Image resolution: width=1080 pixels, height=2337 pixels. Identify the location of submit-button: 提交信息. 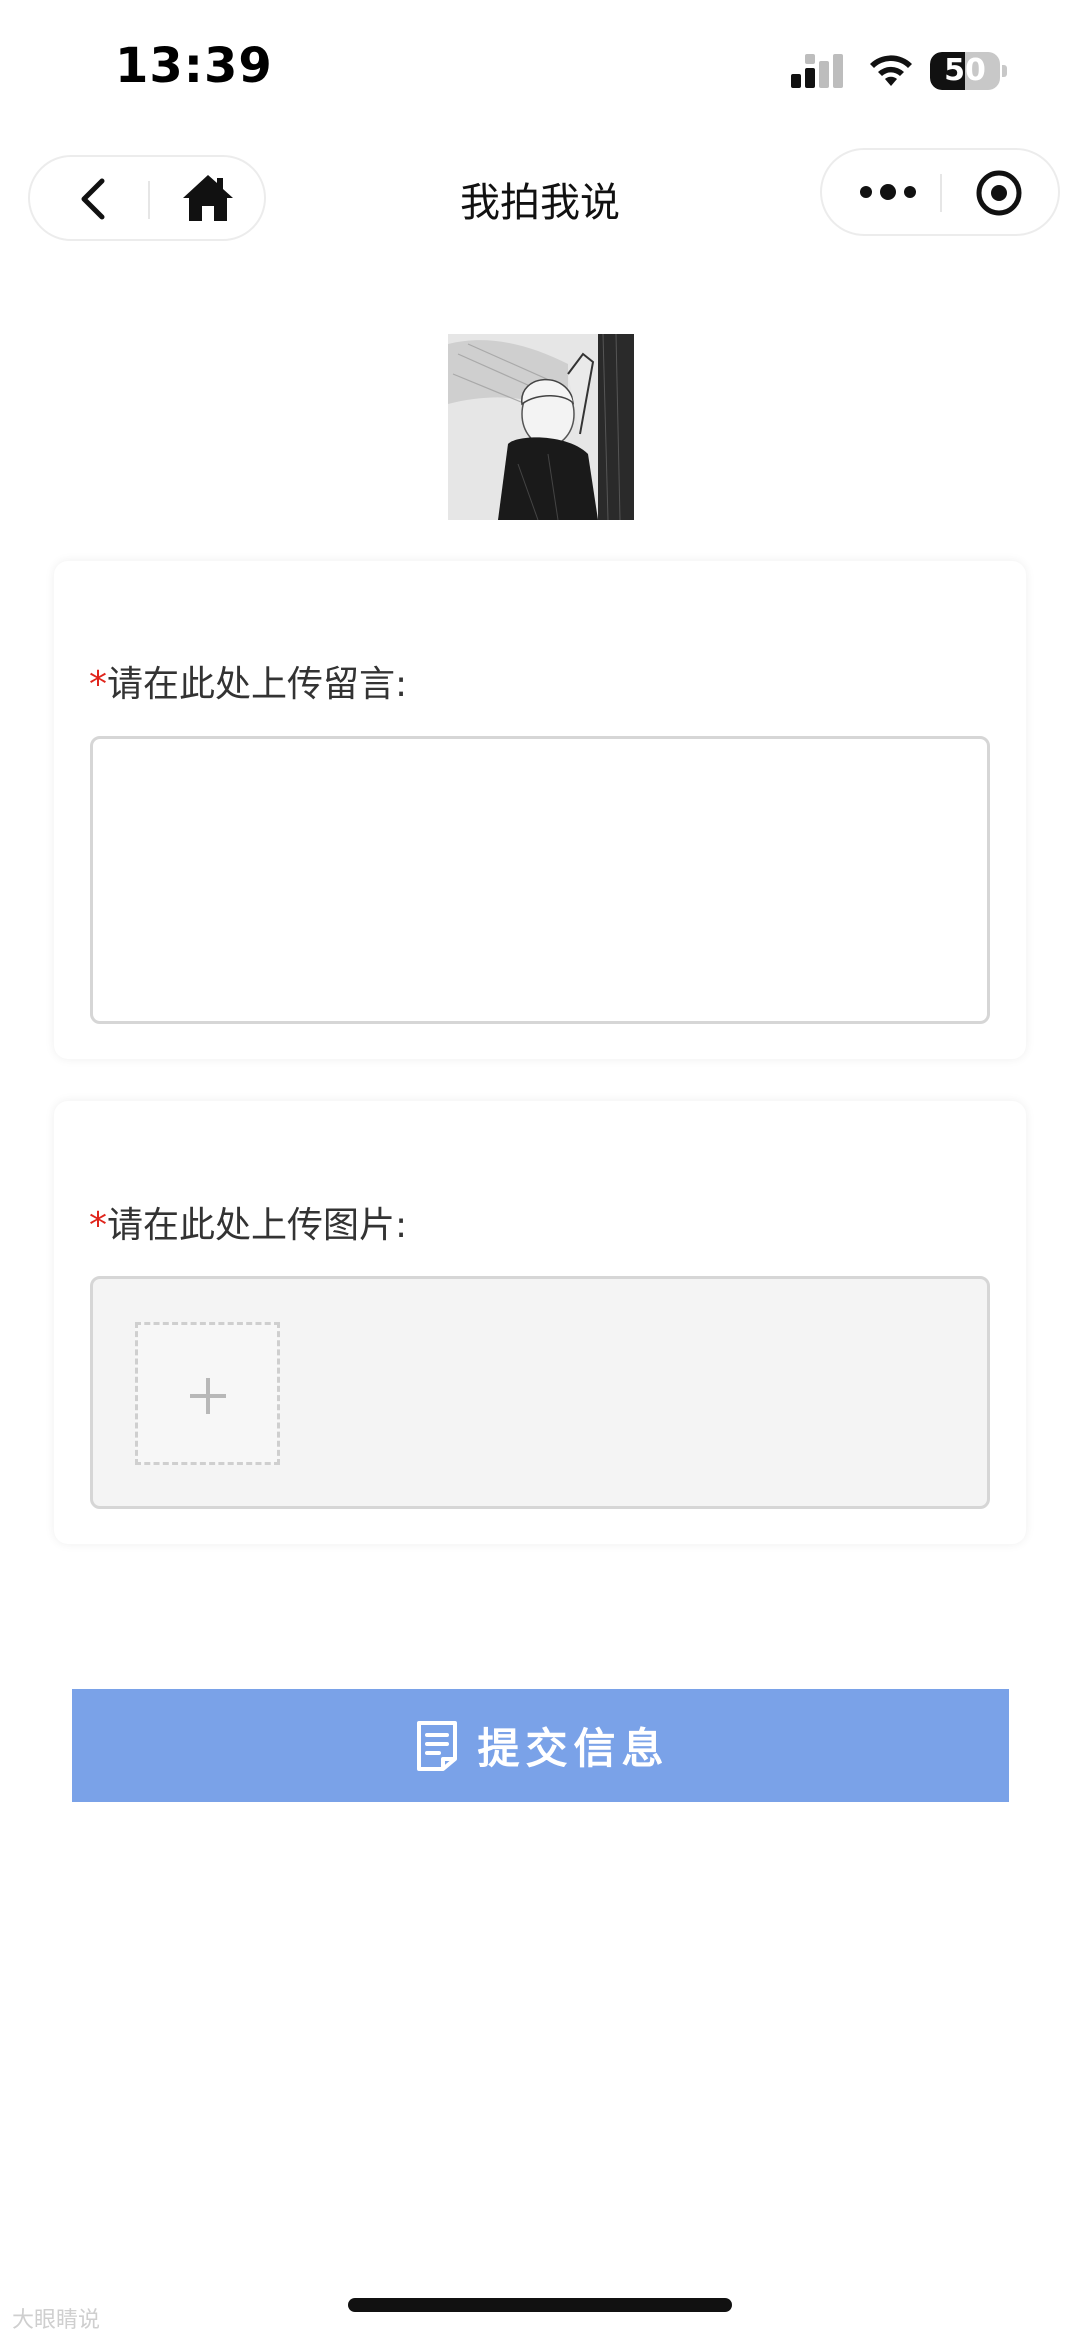
(540, 1745).